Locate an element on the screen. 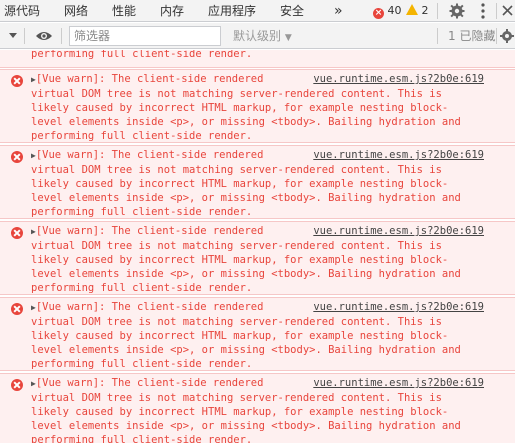  devtools-tab-bar: 源代码 网络 性能 内存 应用程序 安全 » × 40 2 is located at coordinates (257, 11).